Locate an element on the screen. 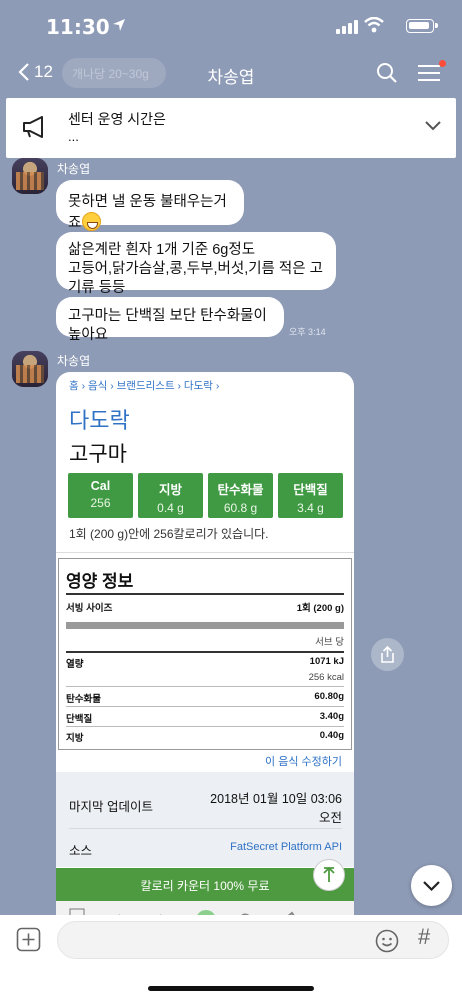 The height and width of the screenshot is (1000, 462). browser-toolbar is located at coordinates (205, 908).